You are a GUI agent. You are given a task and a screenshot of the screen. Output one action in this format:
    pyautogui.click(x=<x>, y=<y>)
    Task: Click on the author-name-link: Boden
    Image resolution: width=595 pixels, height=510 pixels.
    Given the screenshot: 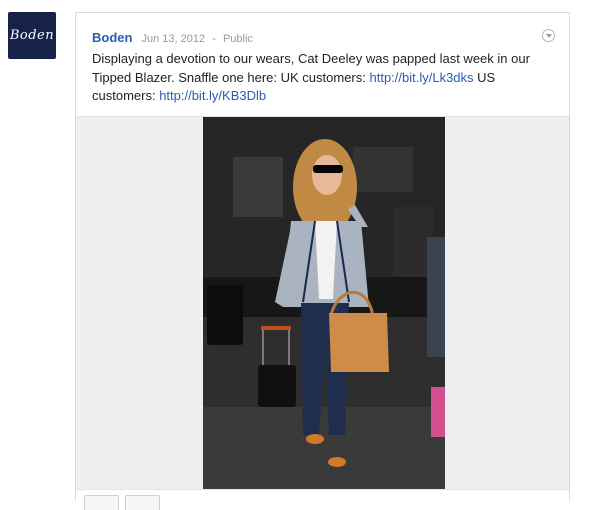 What is the action you would take?
    pyautogui.click(x=112, y=37)
    